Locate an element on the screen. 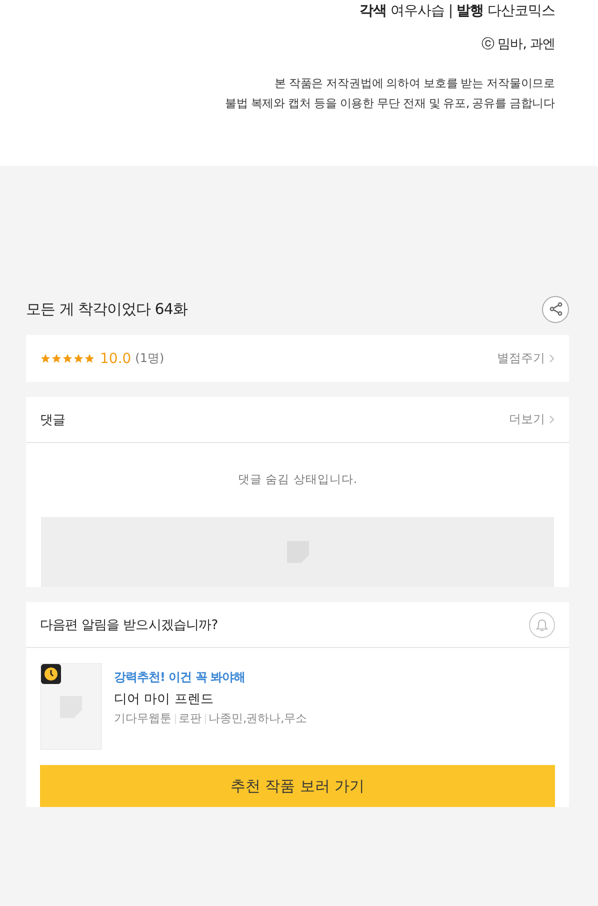 This screenshot has width=598, height=906. thumbnail is located at coordinates (71, 706).